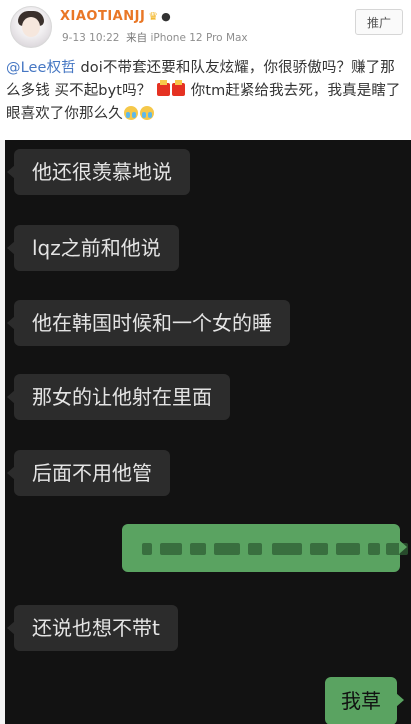 This screenshot has width=411, height=724. I want to click on crown-icon: ♛, so click(153, 16).